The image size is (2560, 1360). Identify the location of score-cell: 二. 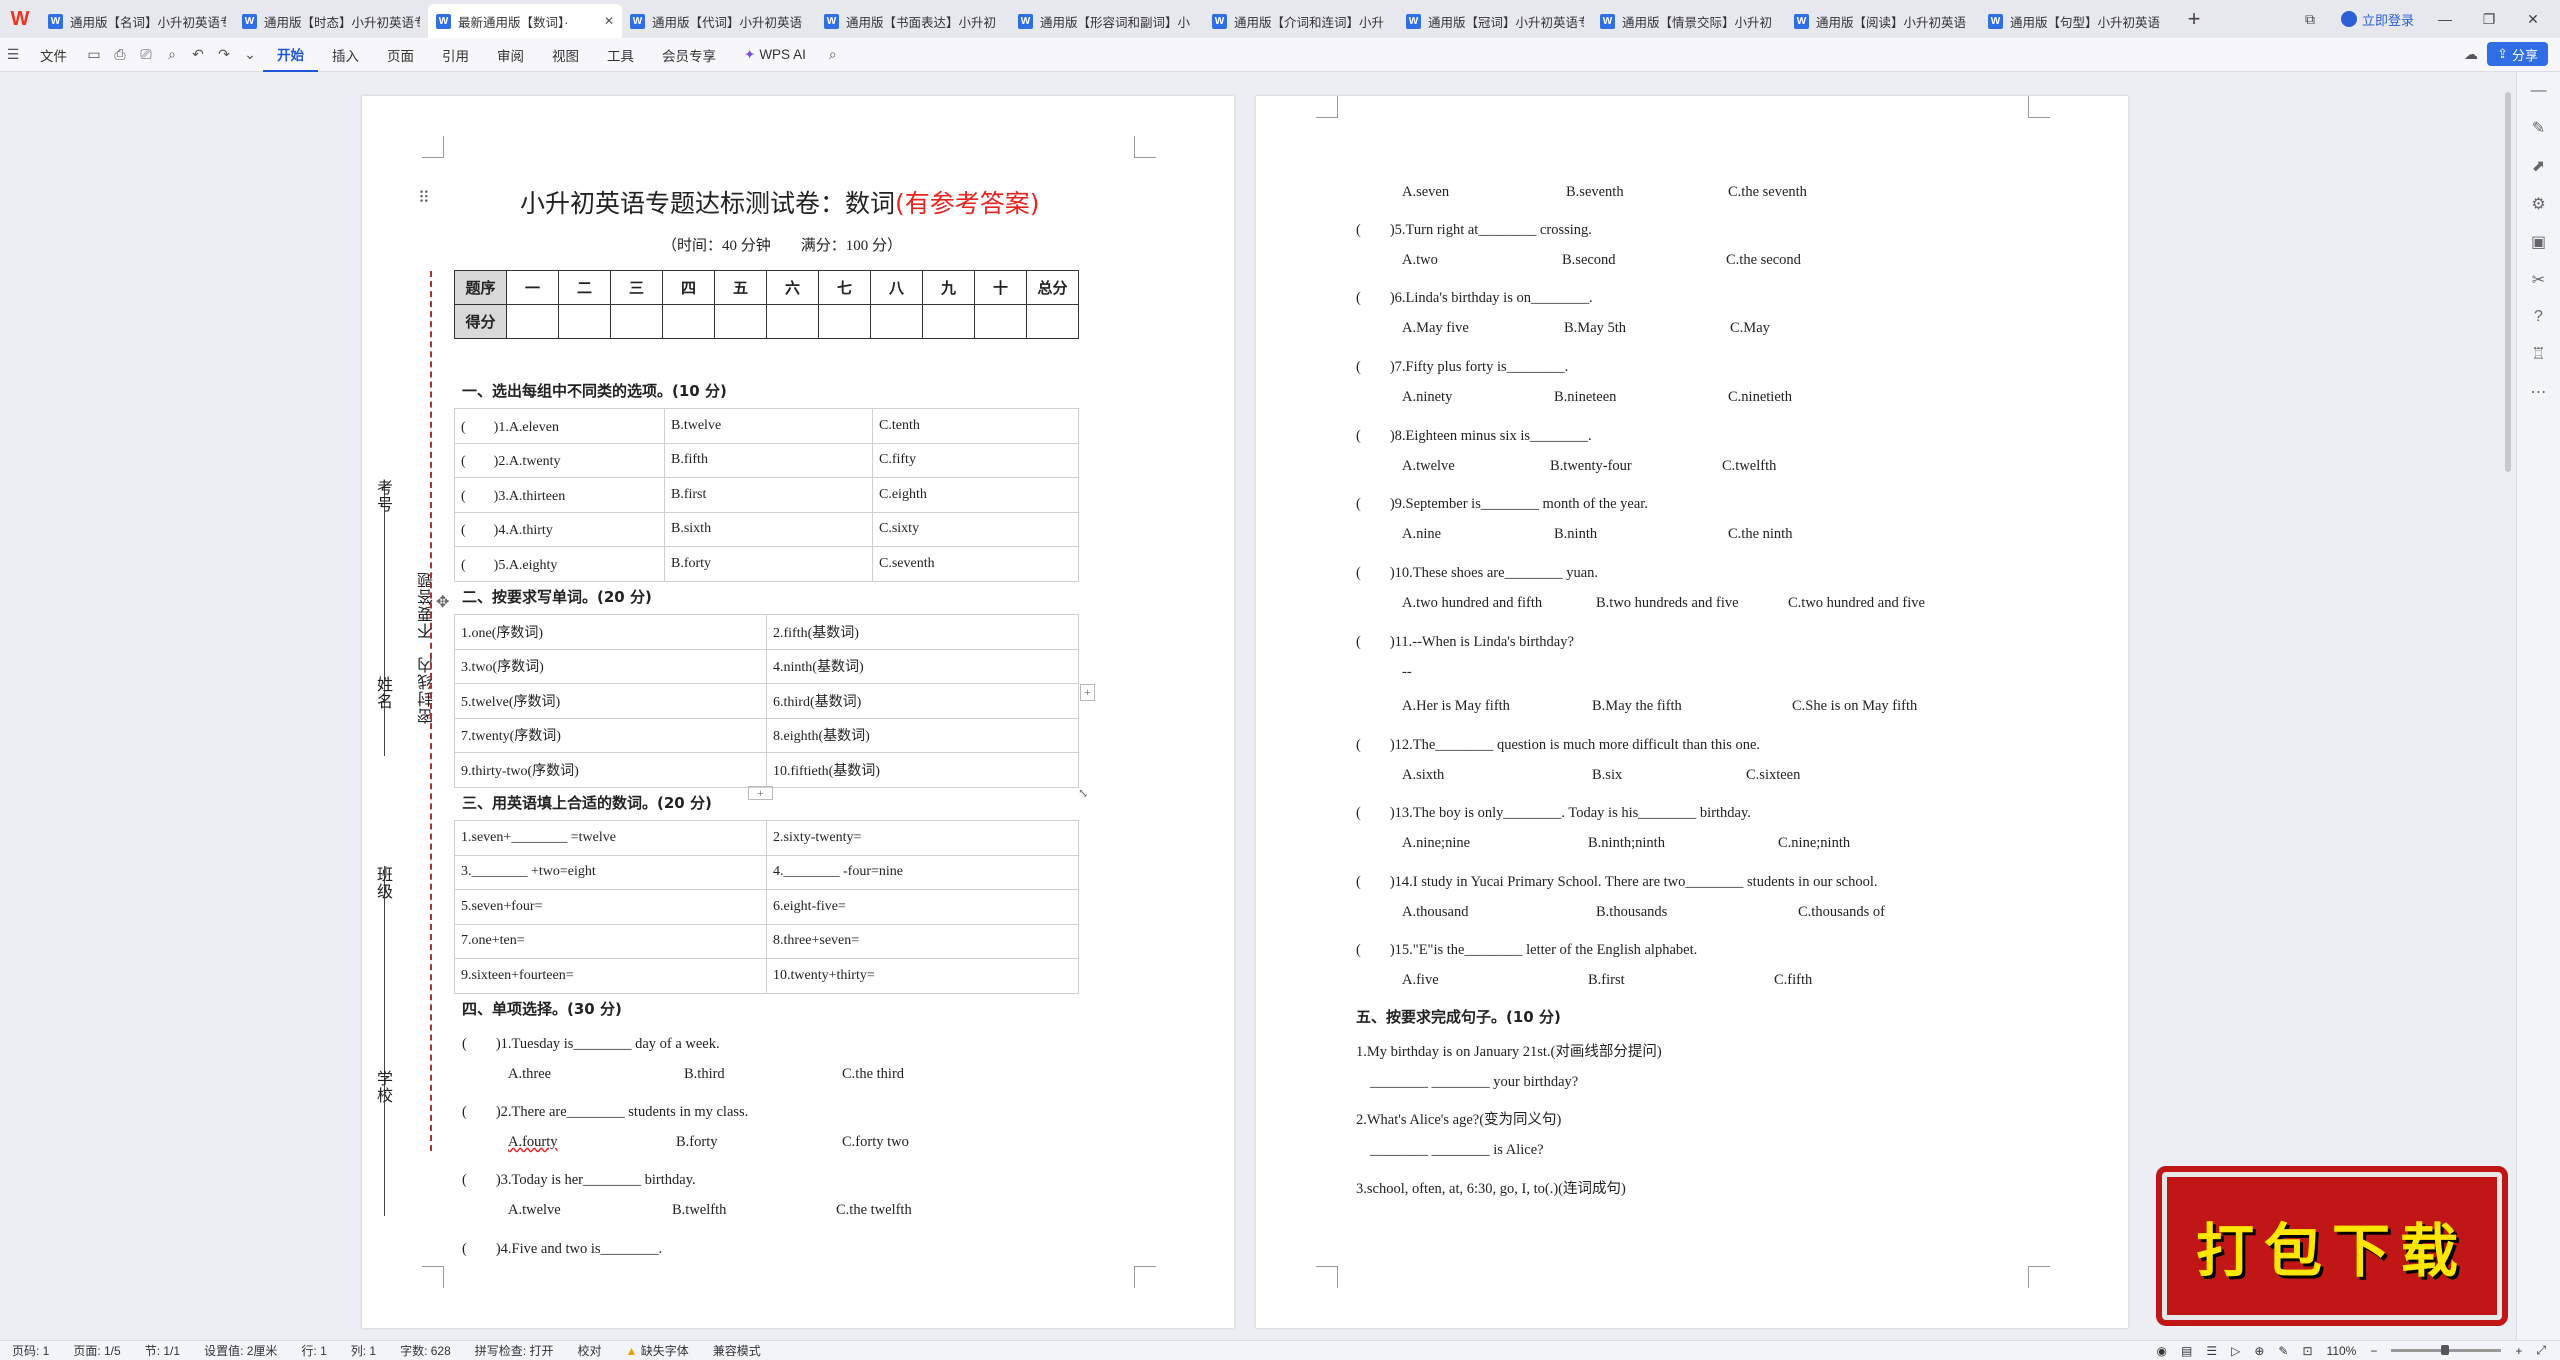
(584, 287).